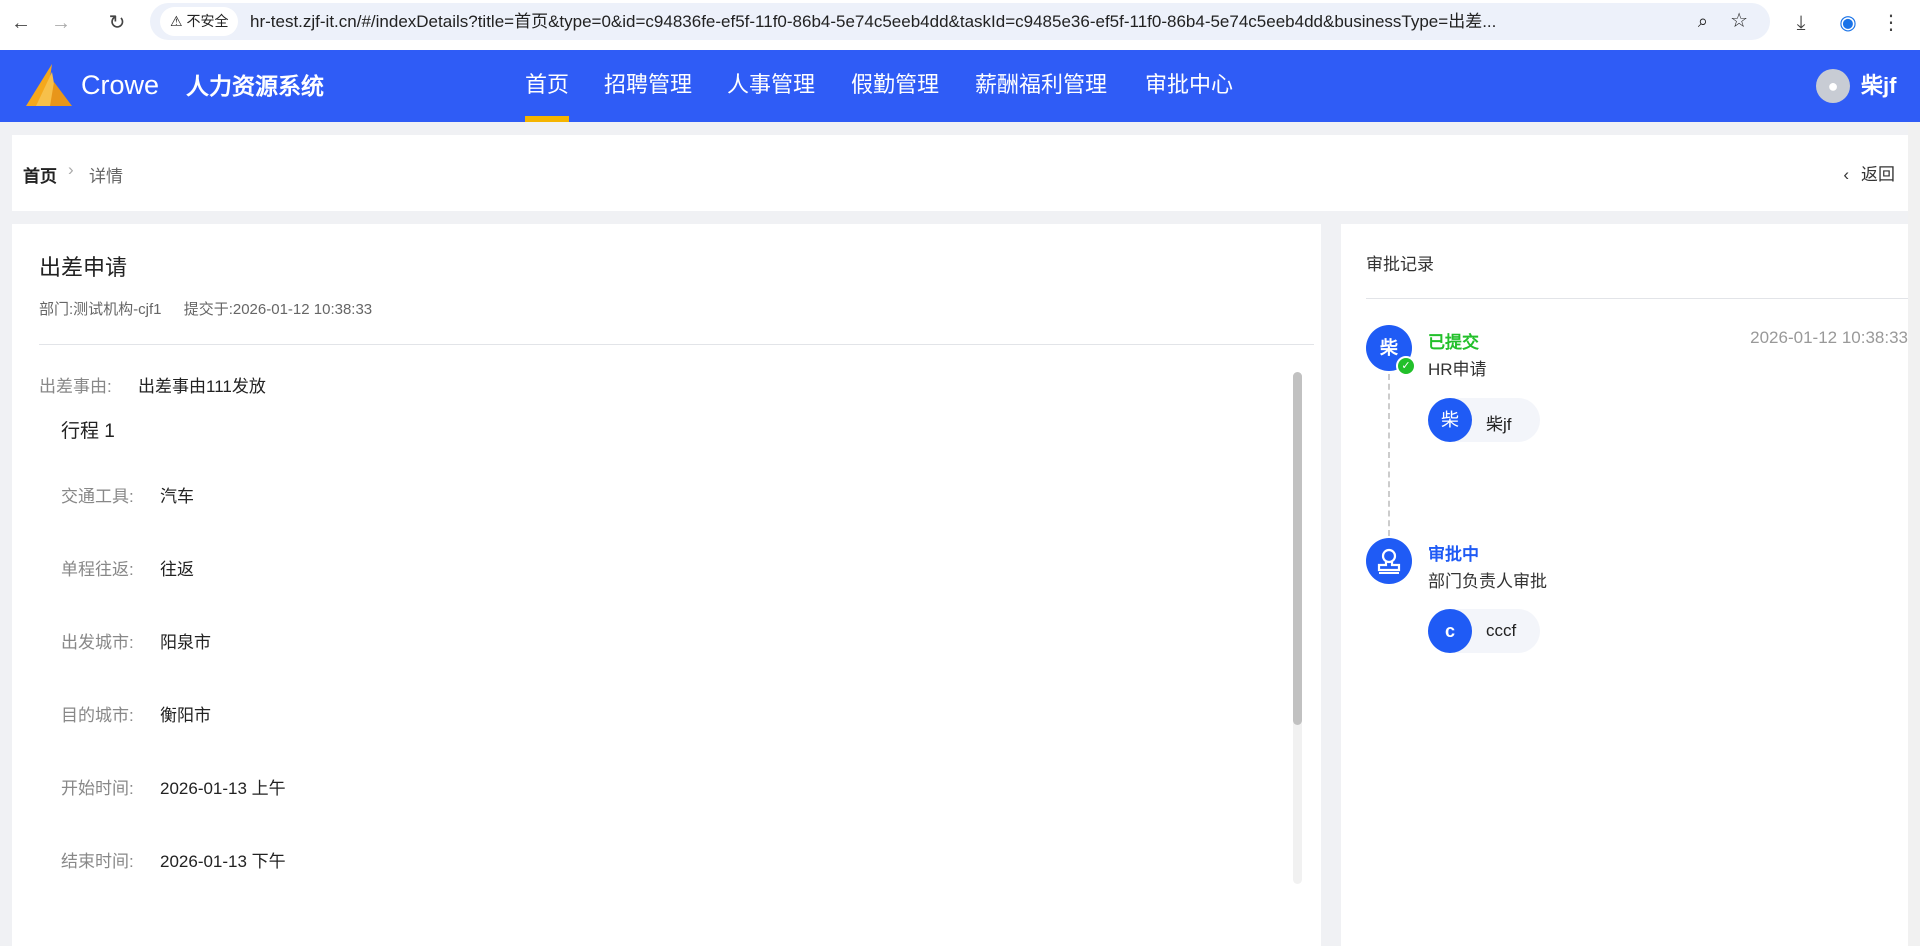 This screenshot has width=1920, height=946. What do you see at coordinates (97, 642) in the screenshot?
I see `field-label: 出发城市:` at bounding box center [97, 642].